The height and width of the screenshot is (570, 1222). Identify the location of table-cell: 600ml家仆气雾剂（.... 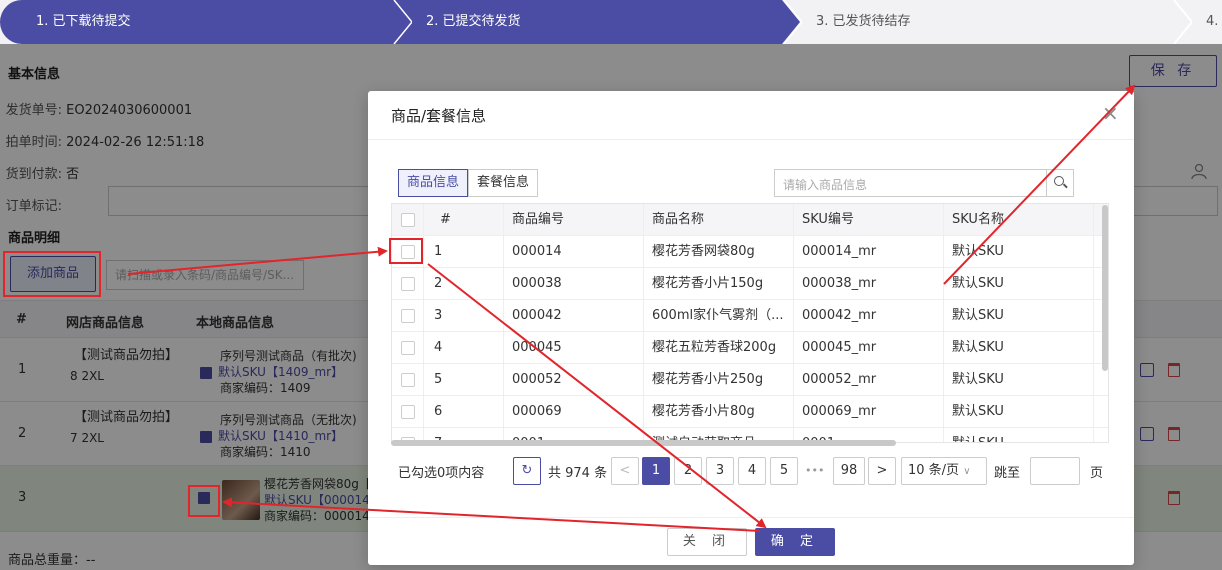
(719, 316).